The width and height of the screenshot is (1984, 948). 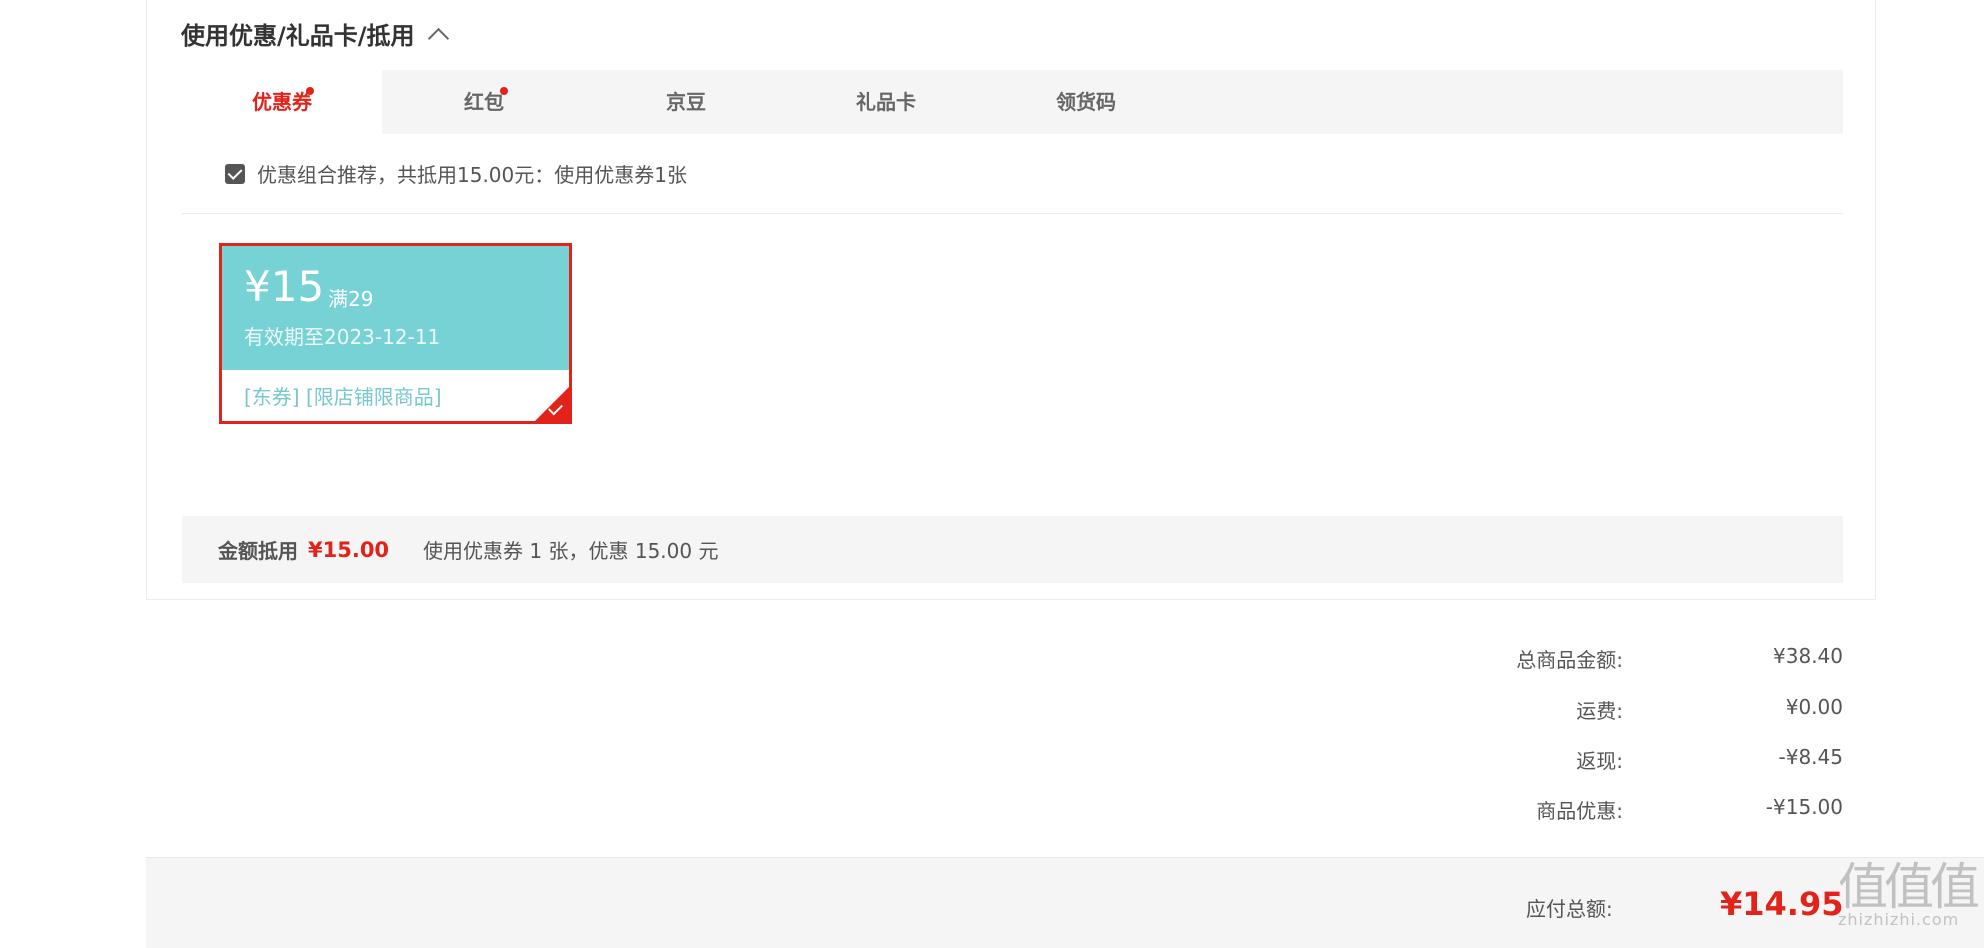 I want to click on total-row-shipping: 运费: ¥0.00, so click(x=1571, y=710).